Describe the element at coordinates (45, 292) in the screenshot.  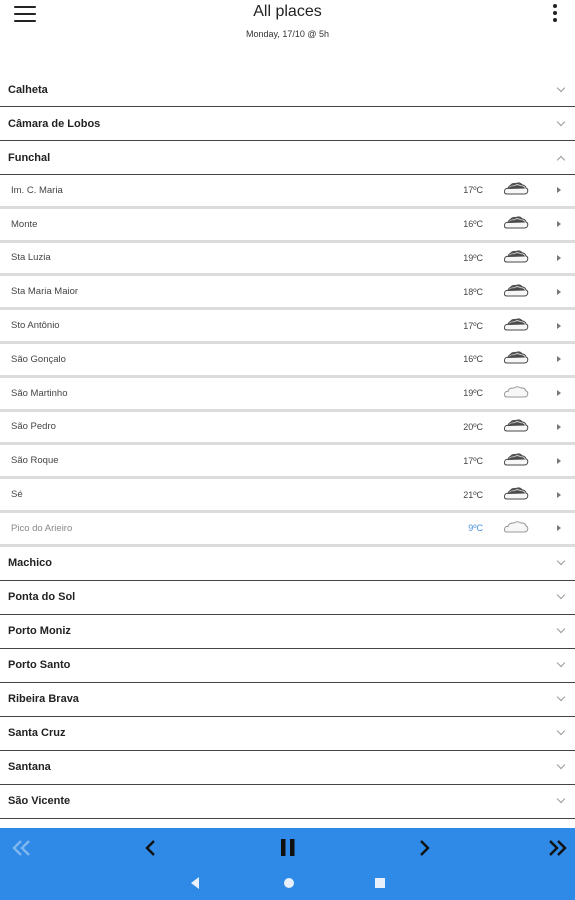
I see `place-name: Sta Maria Maior` at that location.